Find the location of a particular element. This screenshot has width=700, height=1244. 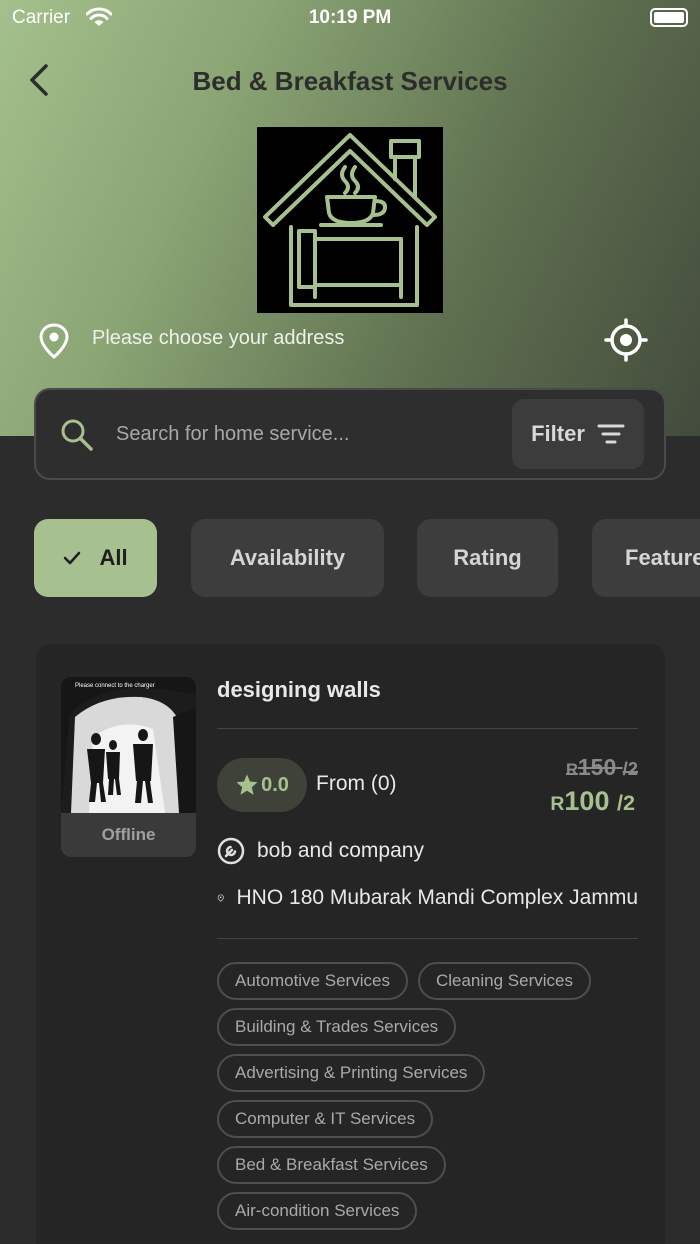

original-price: R150 /2 is located at coordinates (602, 767).